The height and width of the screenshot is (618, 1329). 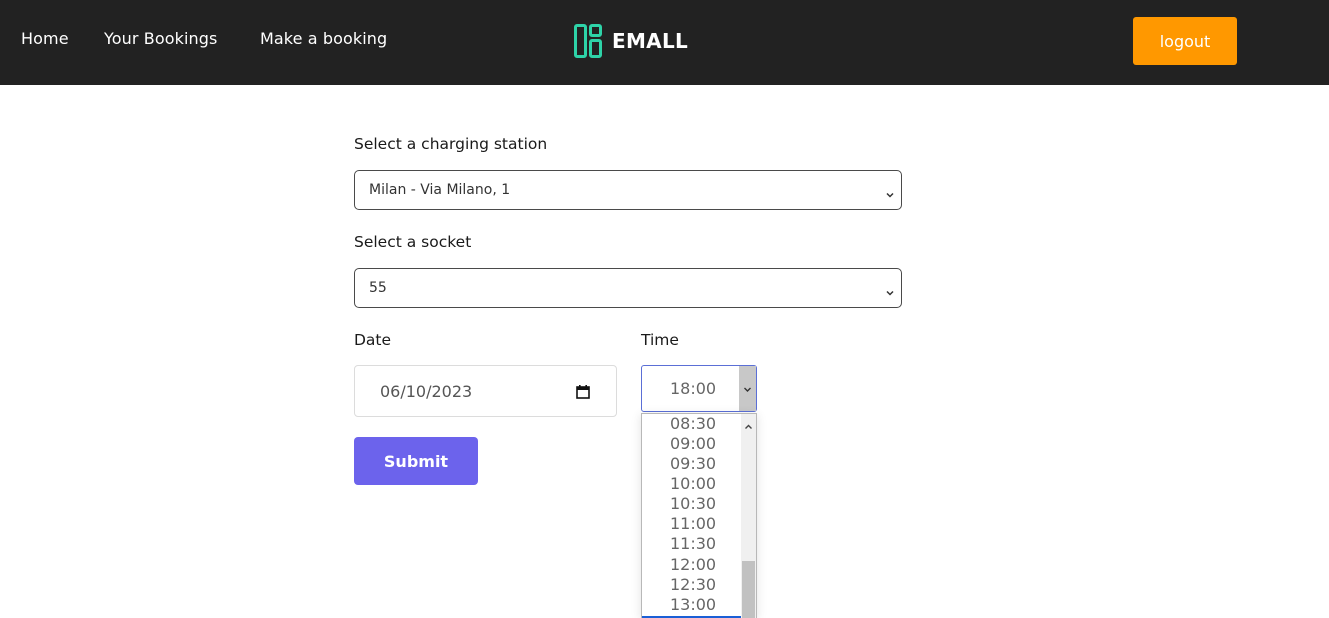 I want to click on time-option: 10:00, so click(x=691, y=484).